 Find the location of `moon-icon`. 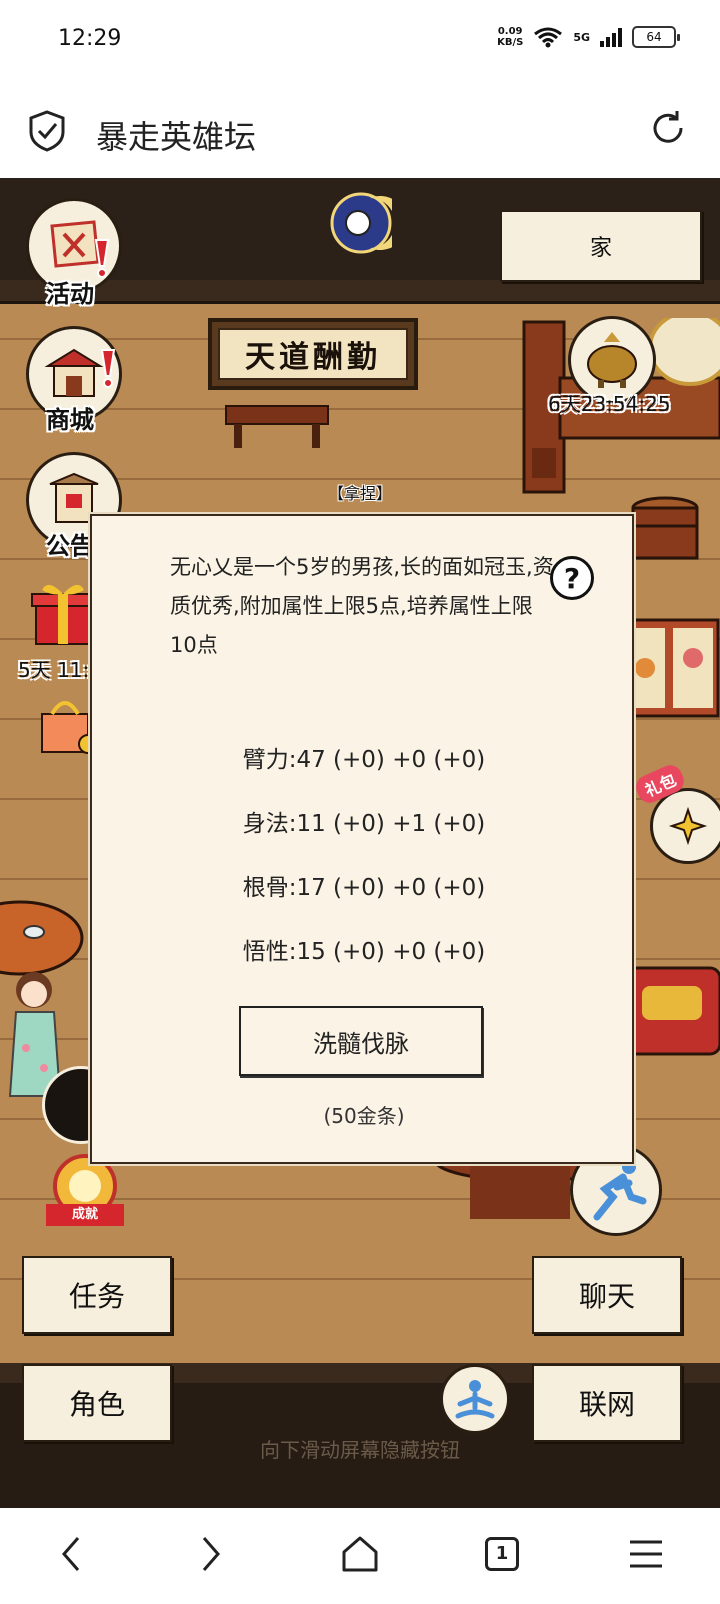

moon-icon is located at coordinates (361, 223).